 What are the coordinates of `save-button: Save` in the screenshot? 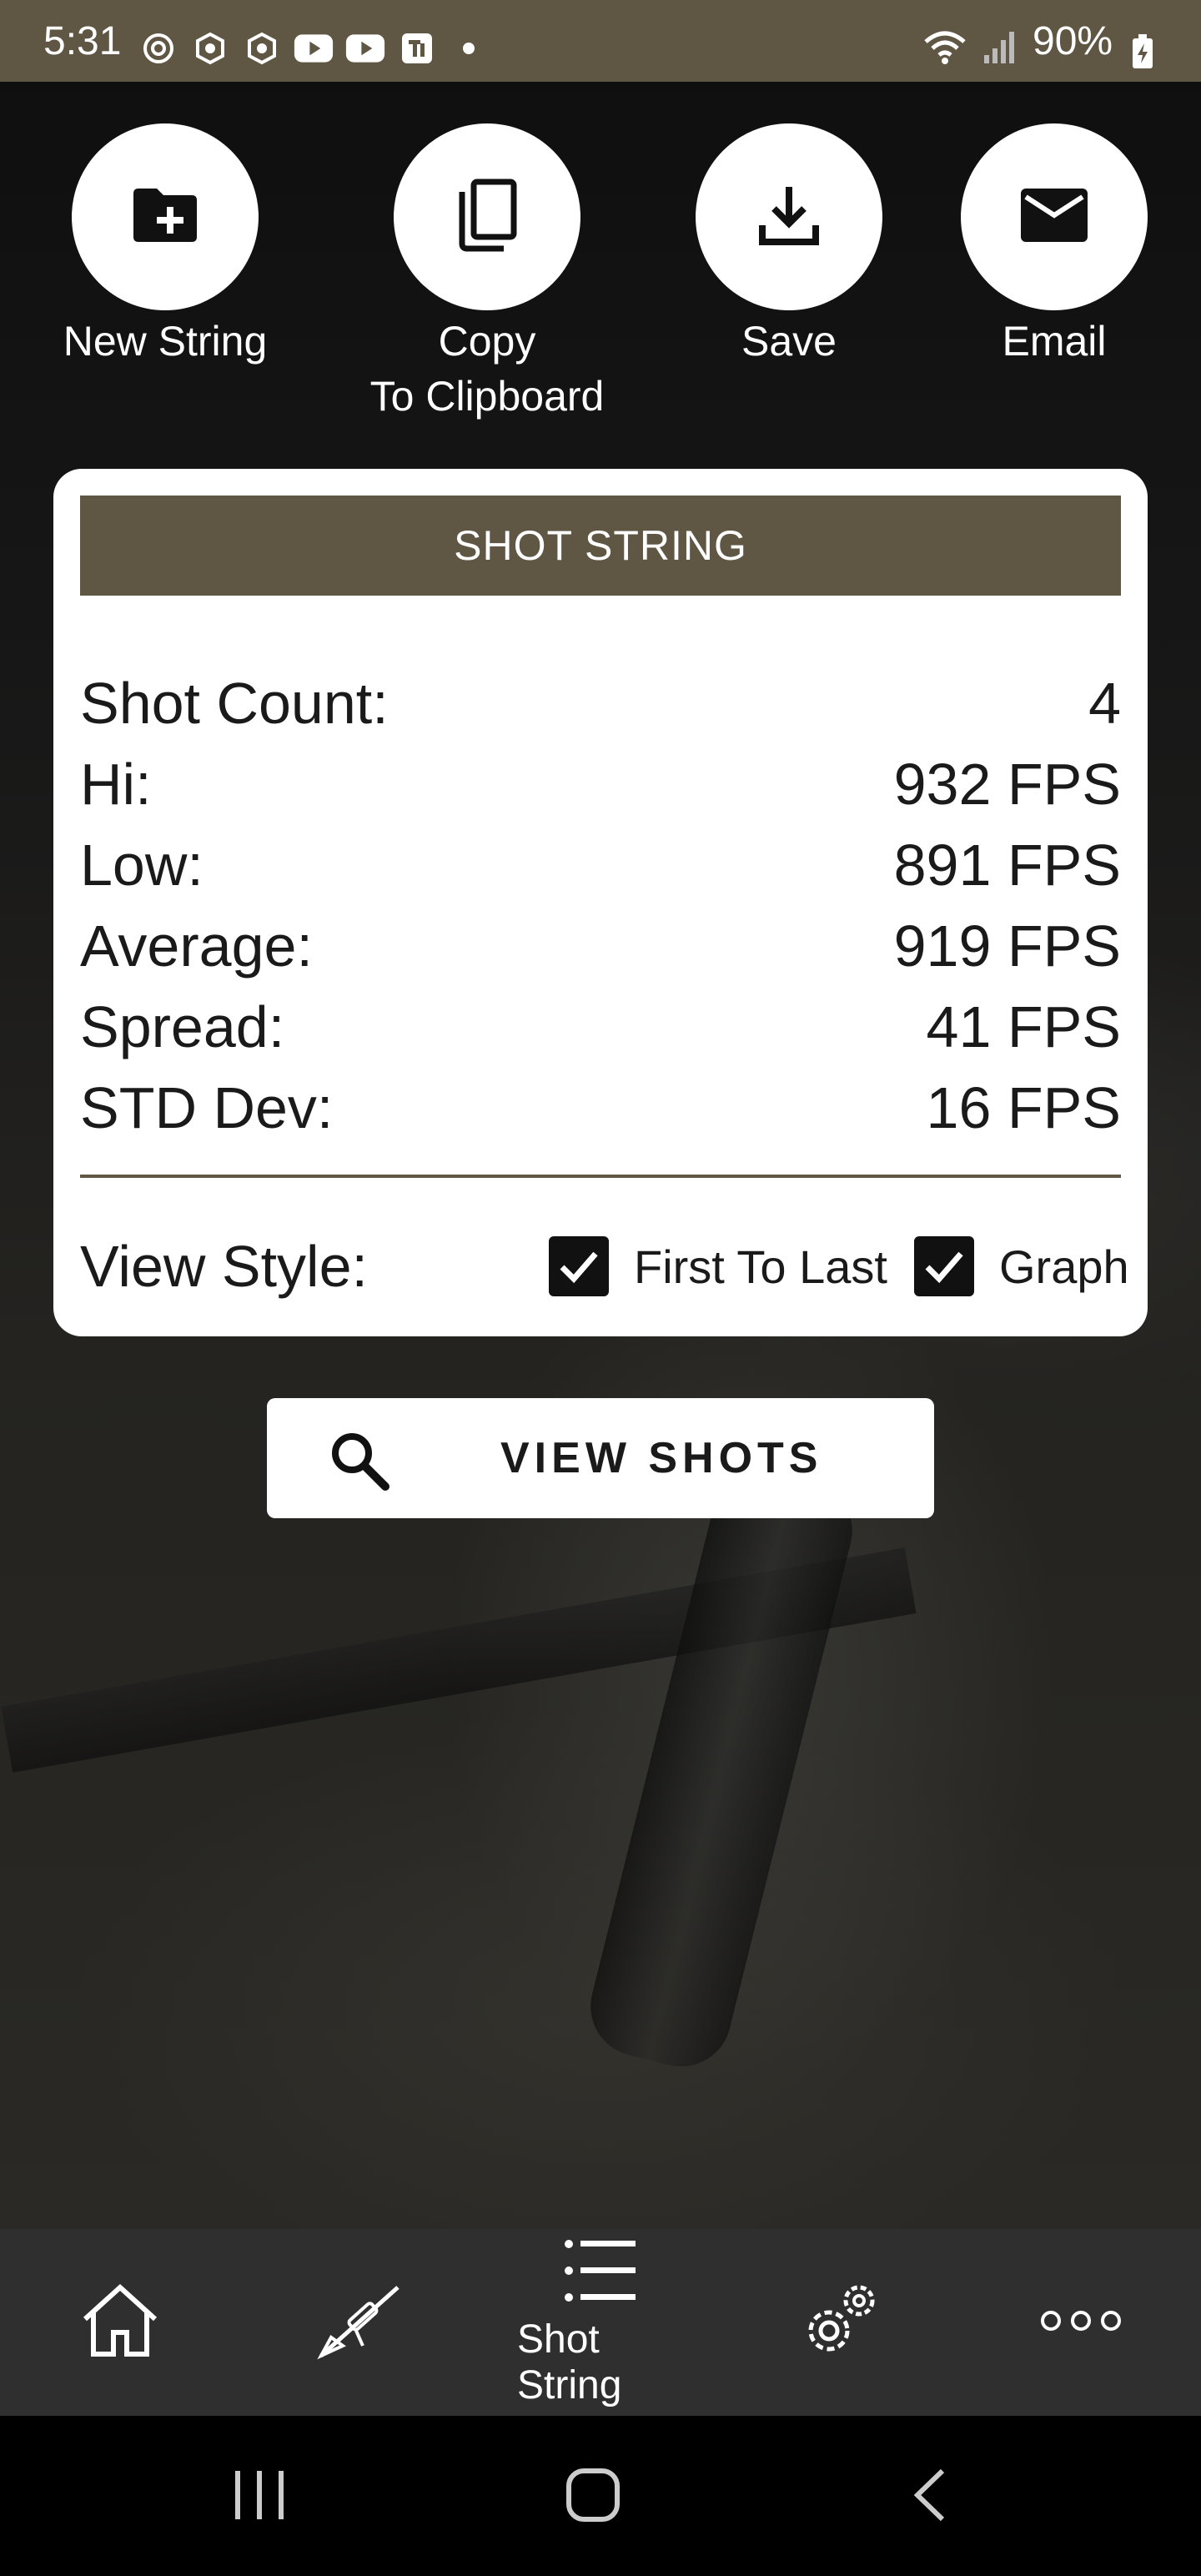 It's located at (789, 246).